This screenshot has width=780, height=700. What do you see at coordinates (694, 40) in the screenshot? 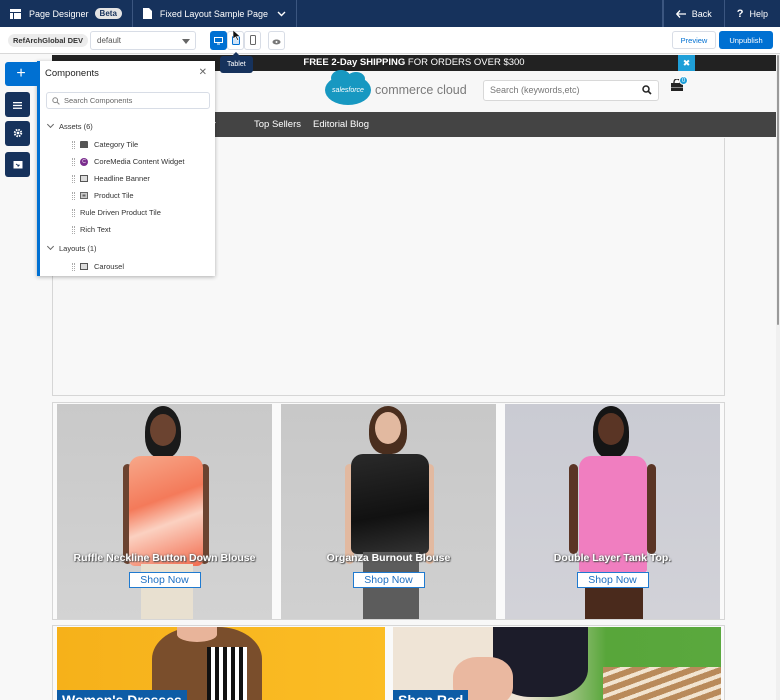
I see `preview-button: Preview` at bounding box center [694, 40].